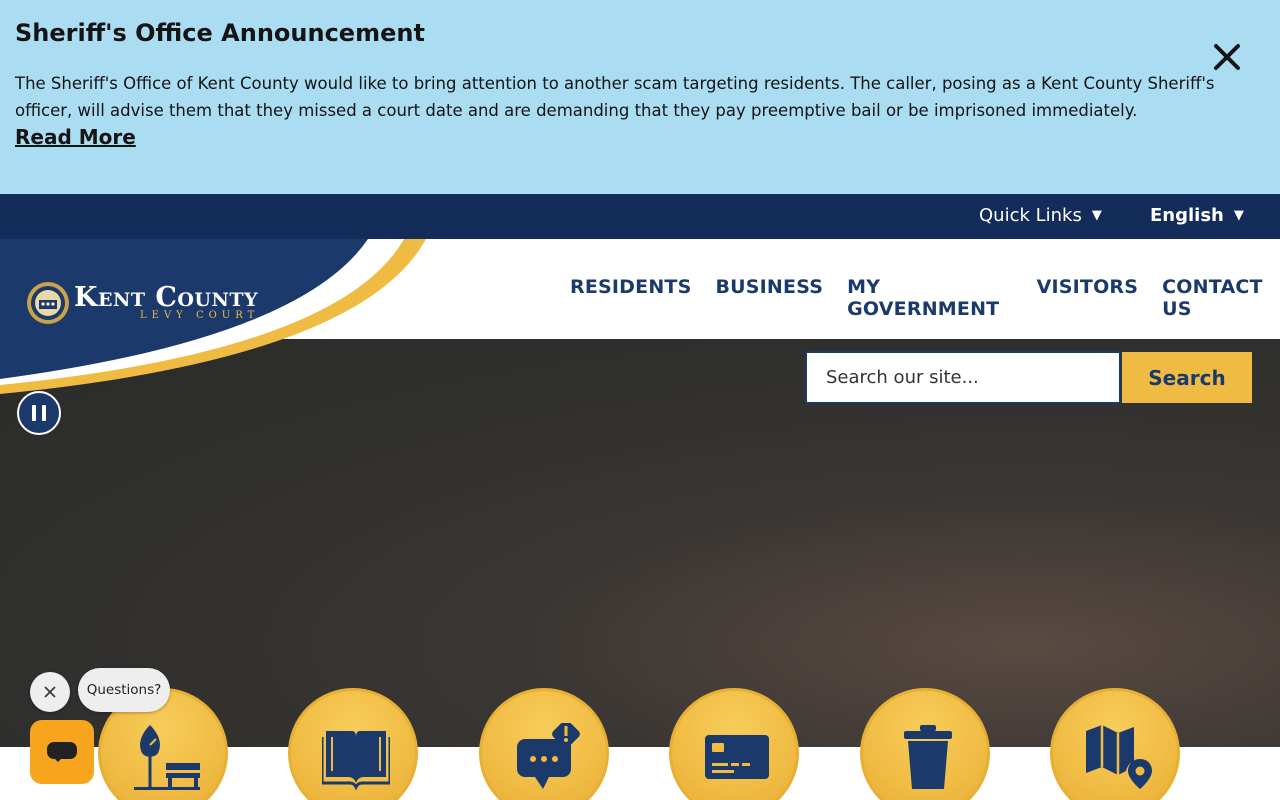 This screenshot has height=800, width=1280. Describe the element at coordinates (1119, 757) in the screenshot. I see `map-pin-icon` at that location.